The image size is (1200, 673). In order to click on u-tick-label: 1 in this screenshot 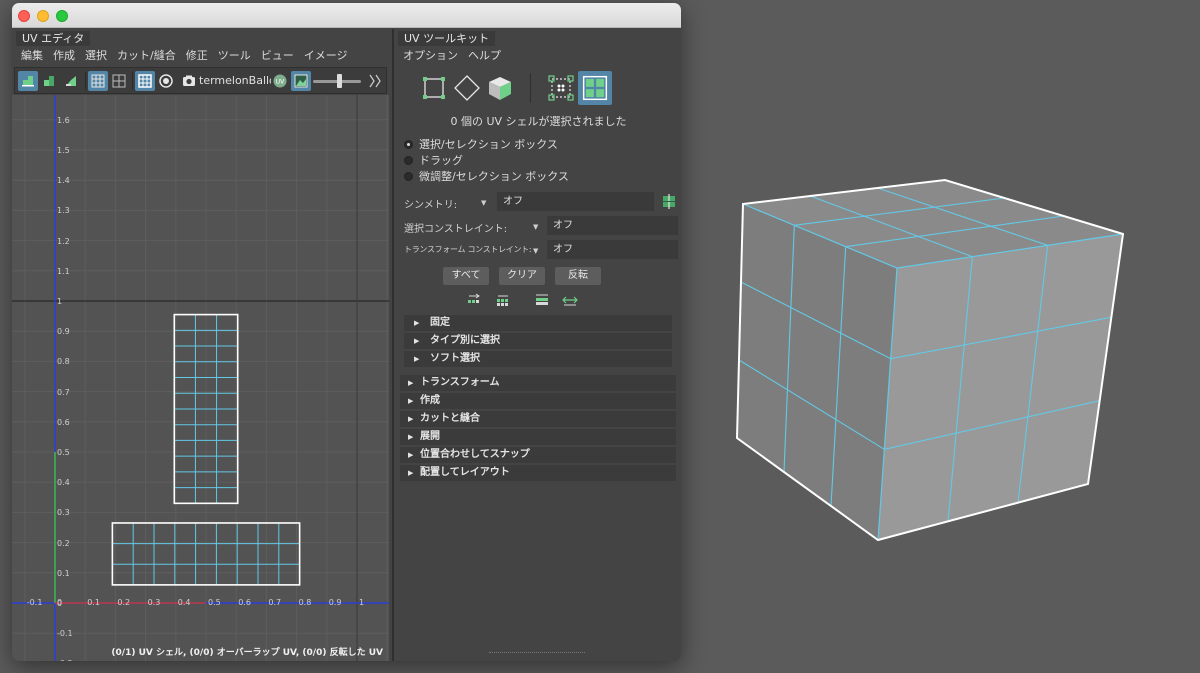, I will do `click(362, 602)`.